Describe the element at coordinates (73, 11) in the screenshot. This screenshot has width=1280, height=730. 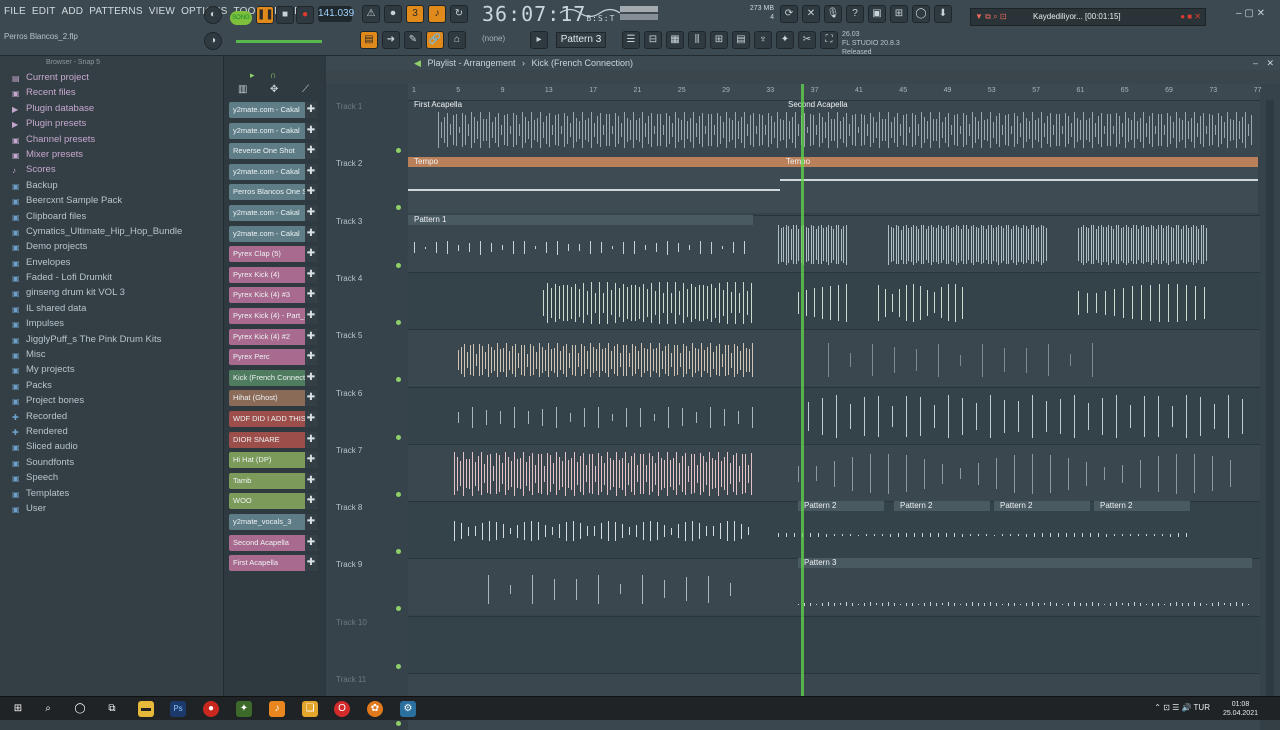
I see `menu-add: ADD` at that location.